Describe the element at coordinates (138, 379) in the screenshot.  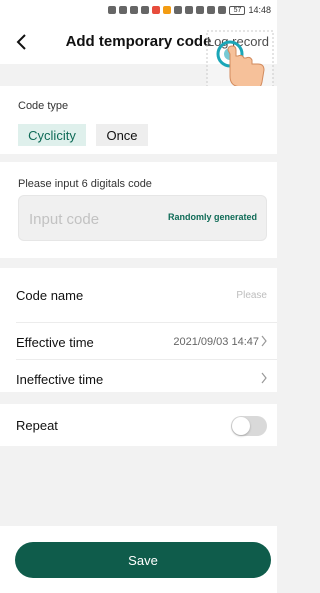
I see `ineffective-time-row: Ineffective time` at that location.